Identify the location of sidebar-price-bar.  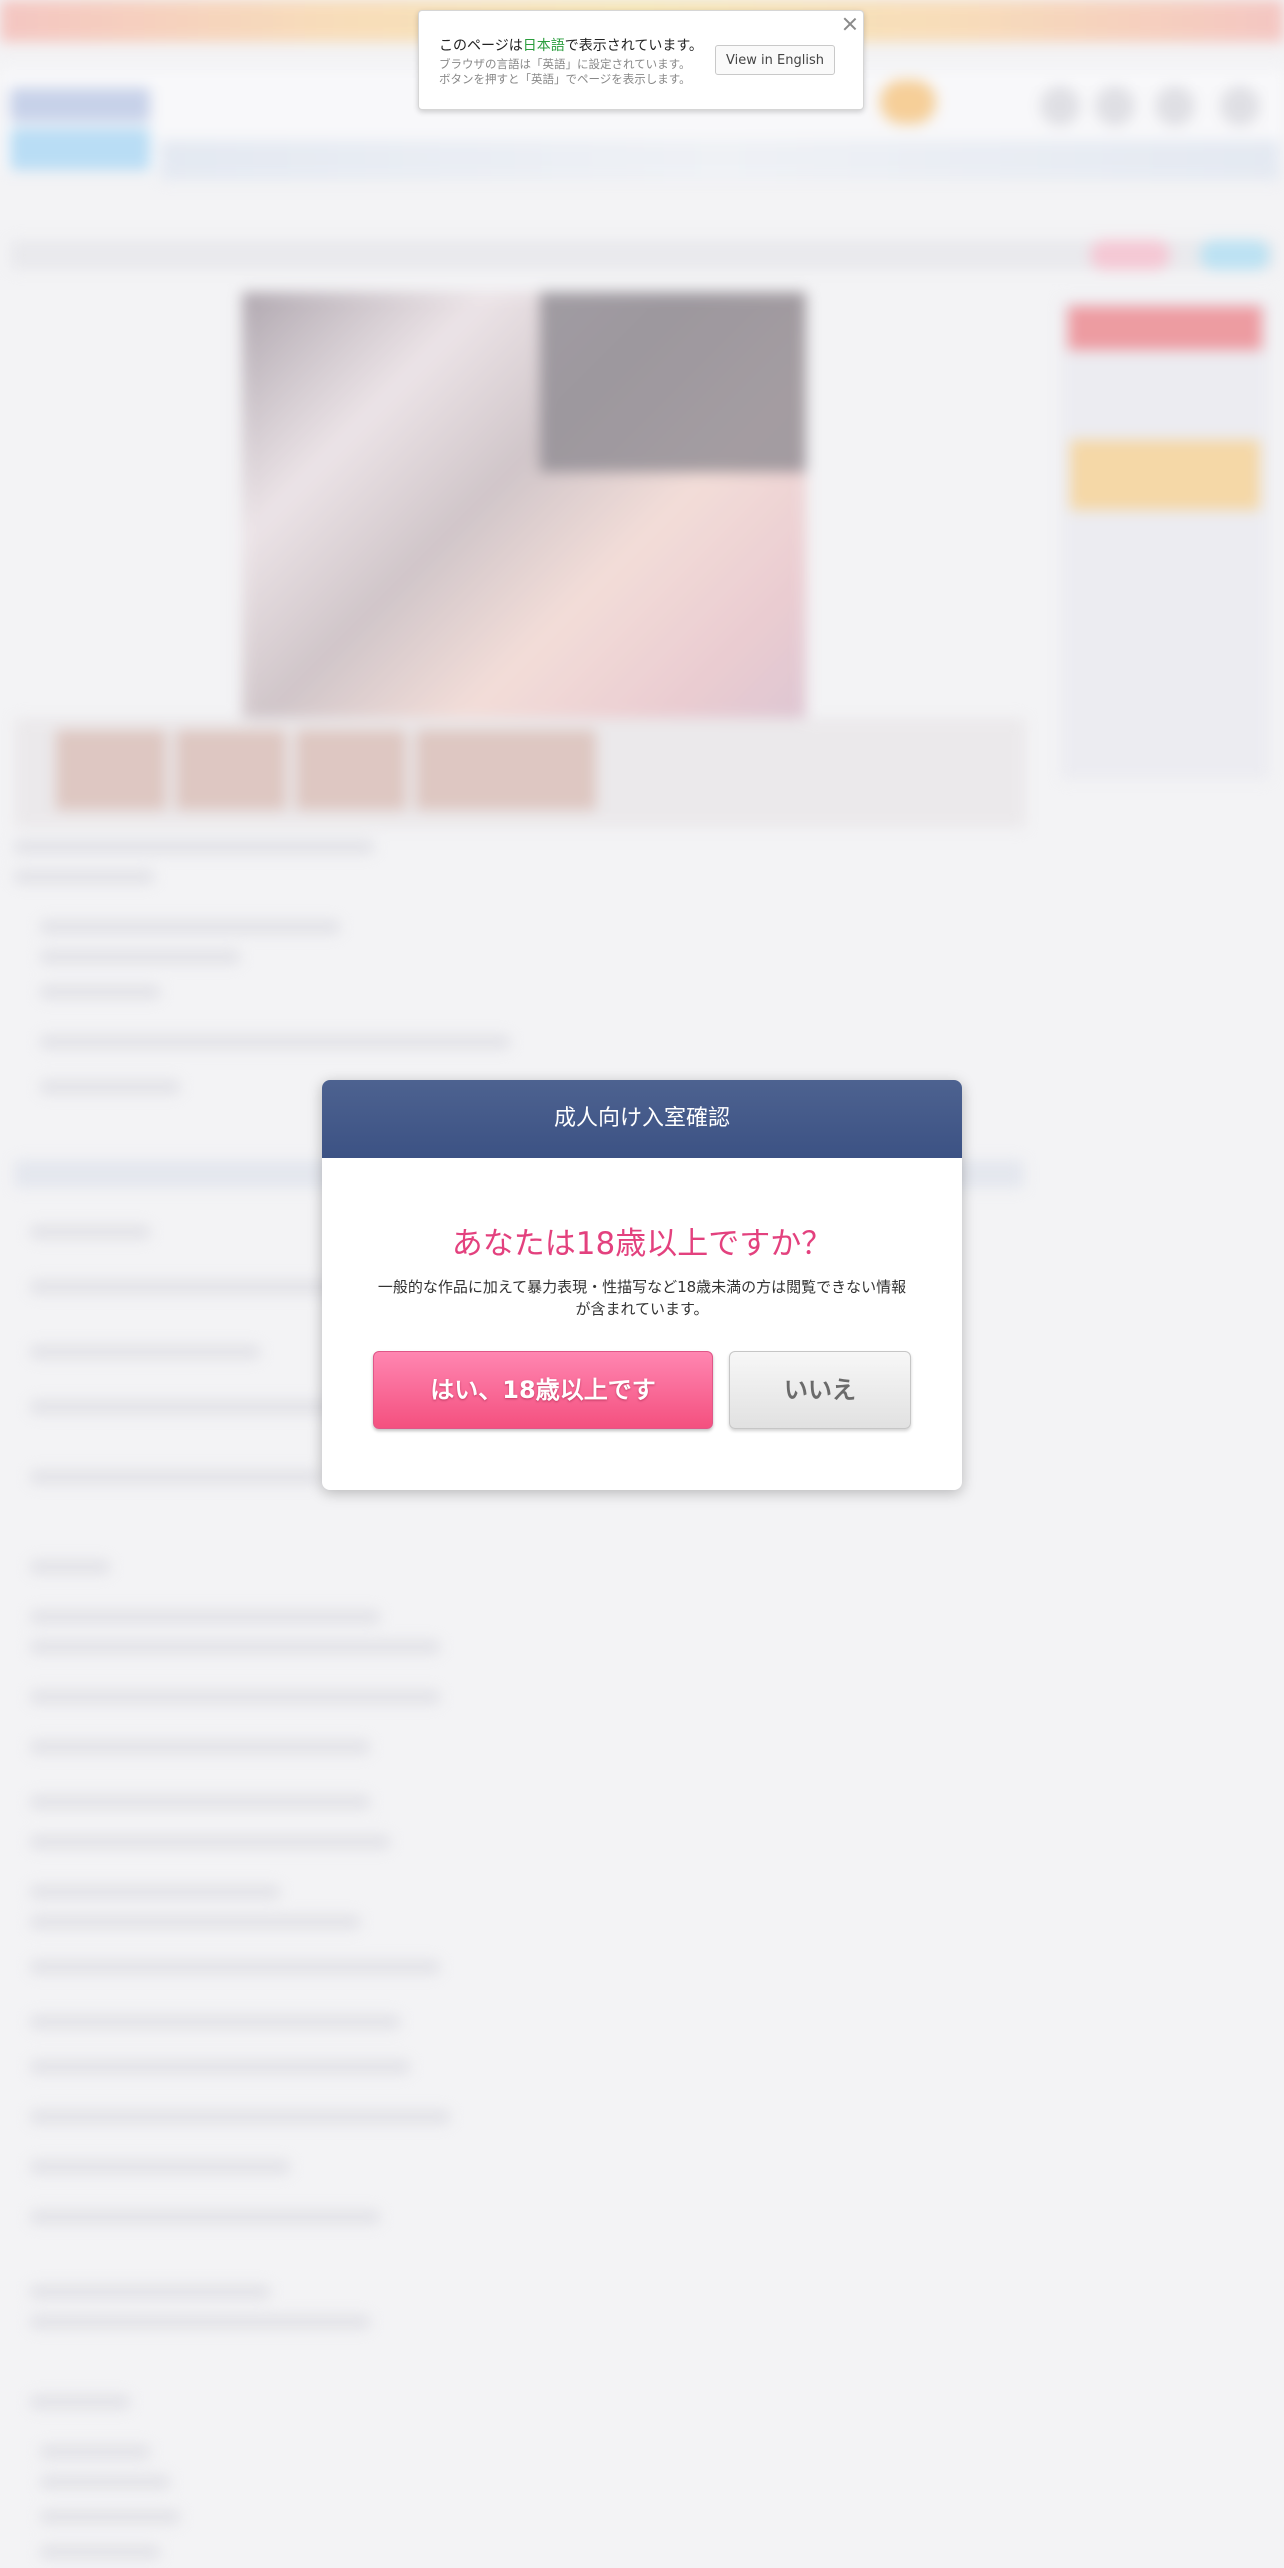
(1165, 328).